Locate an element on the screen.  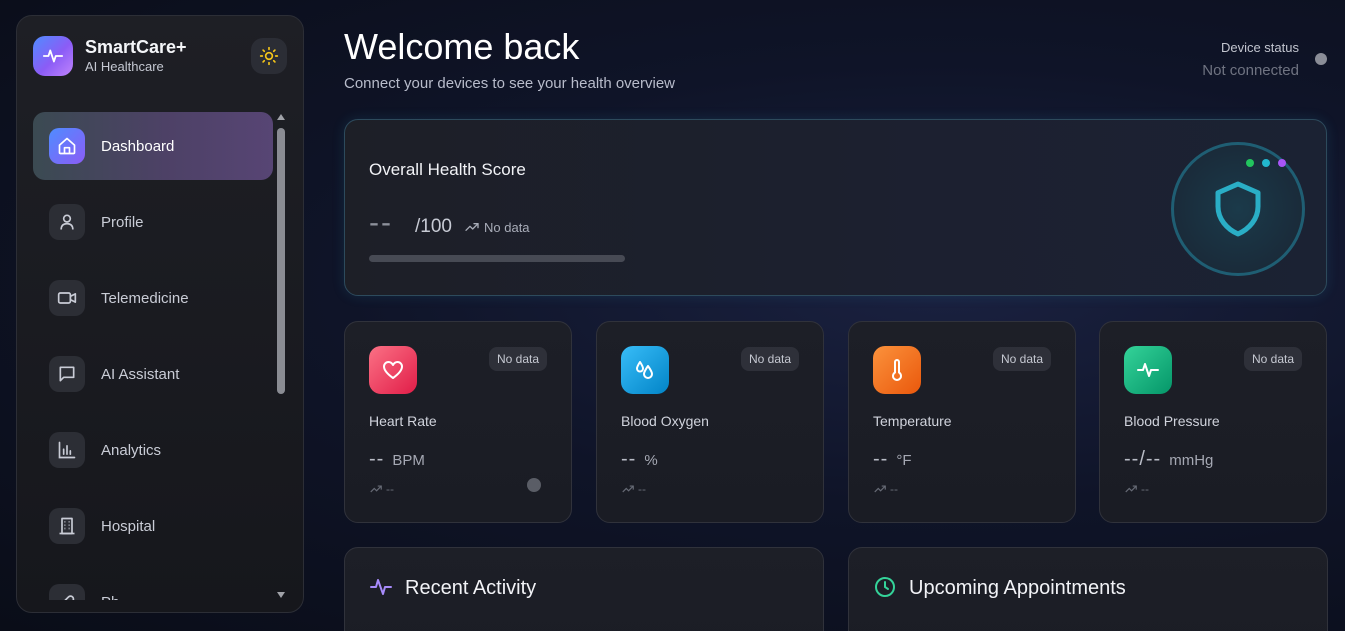
health-score-max: /100 is located at coordinates (433, 226).